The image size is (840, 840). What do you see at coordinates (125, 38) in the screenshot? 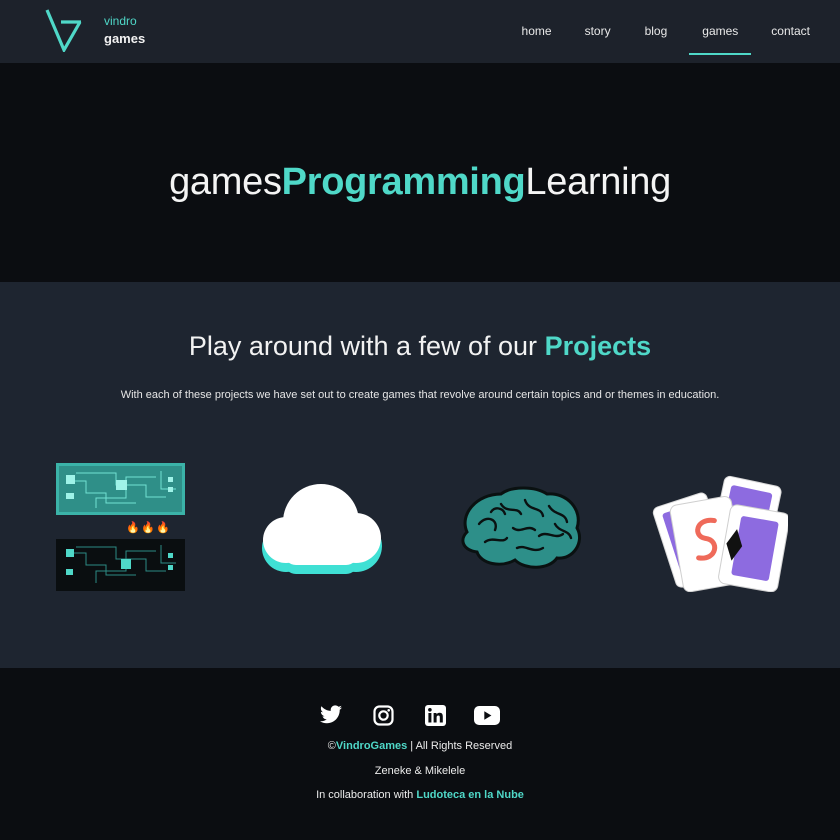
I see `brand-name-line2: games` at bounding box center [125, 38].